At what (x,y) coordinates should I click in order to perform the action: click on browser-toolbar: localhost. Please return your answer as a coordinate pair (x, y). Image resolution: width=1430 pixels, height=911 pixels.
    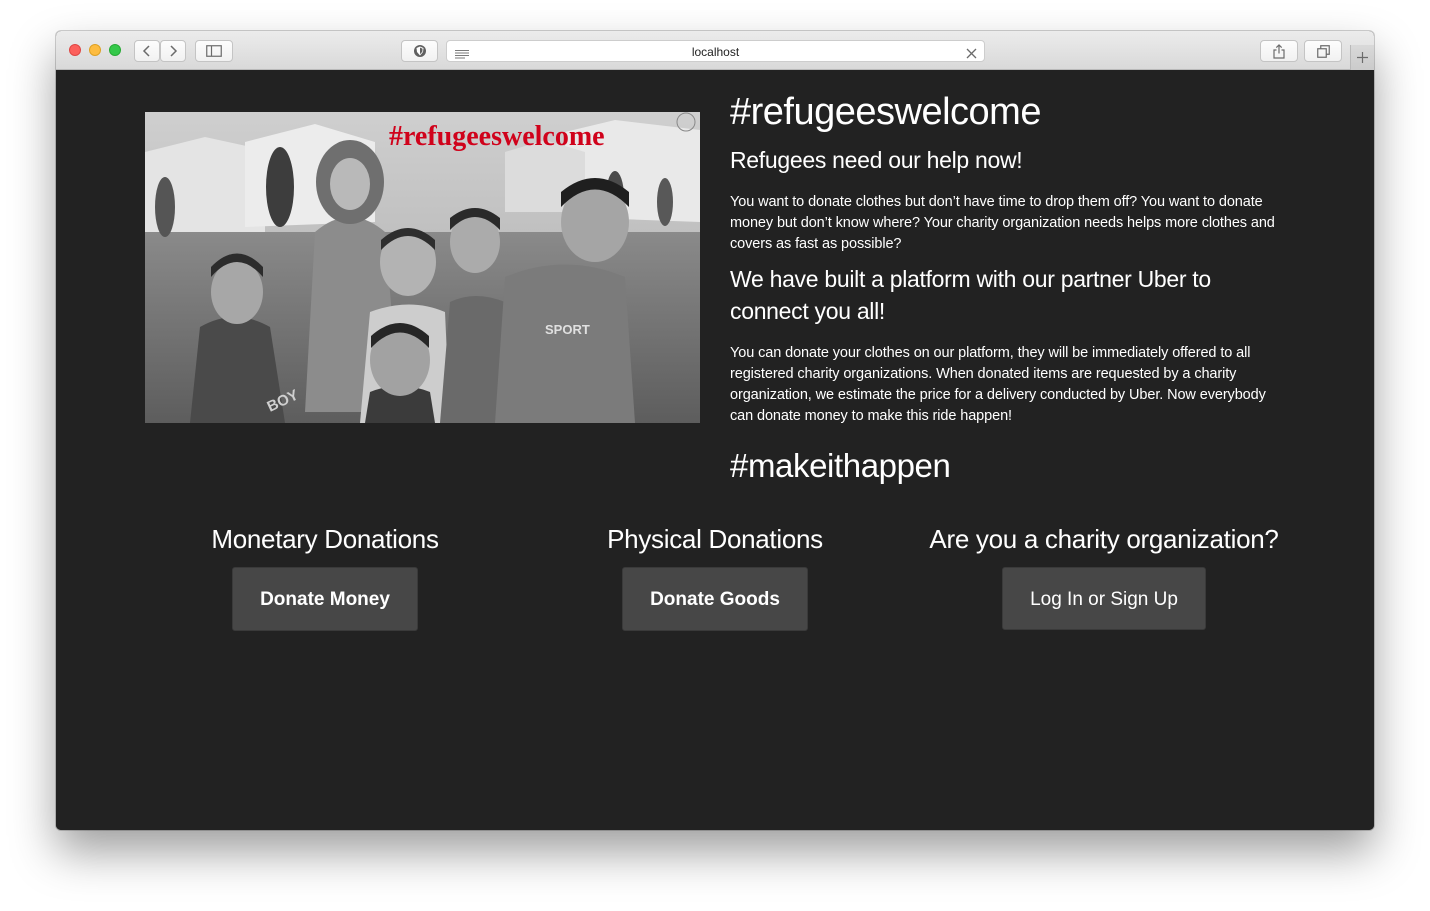
    Looking at the image, I should click on (715, 50).